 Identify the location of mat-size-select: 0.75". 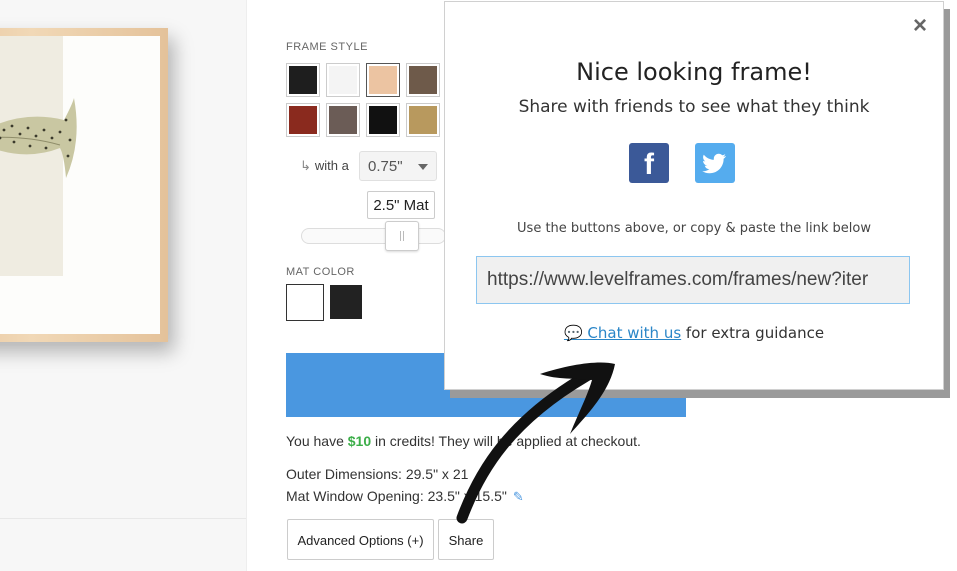
(398, 166).